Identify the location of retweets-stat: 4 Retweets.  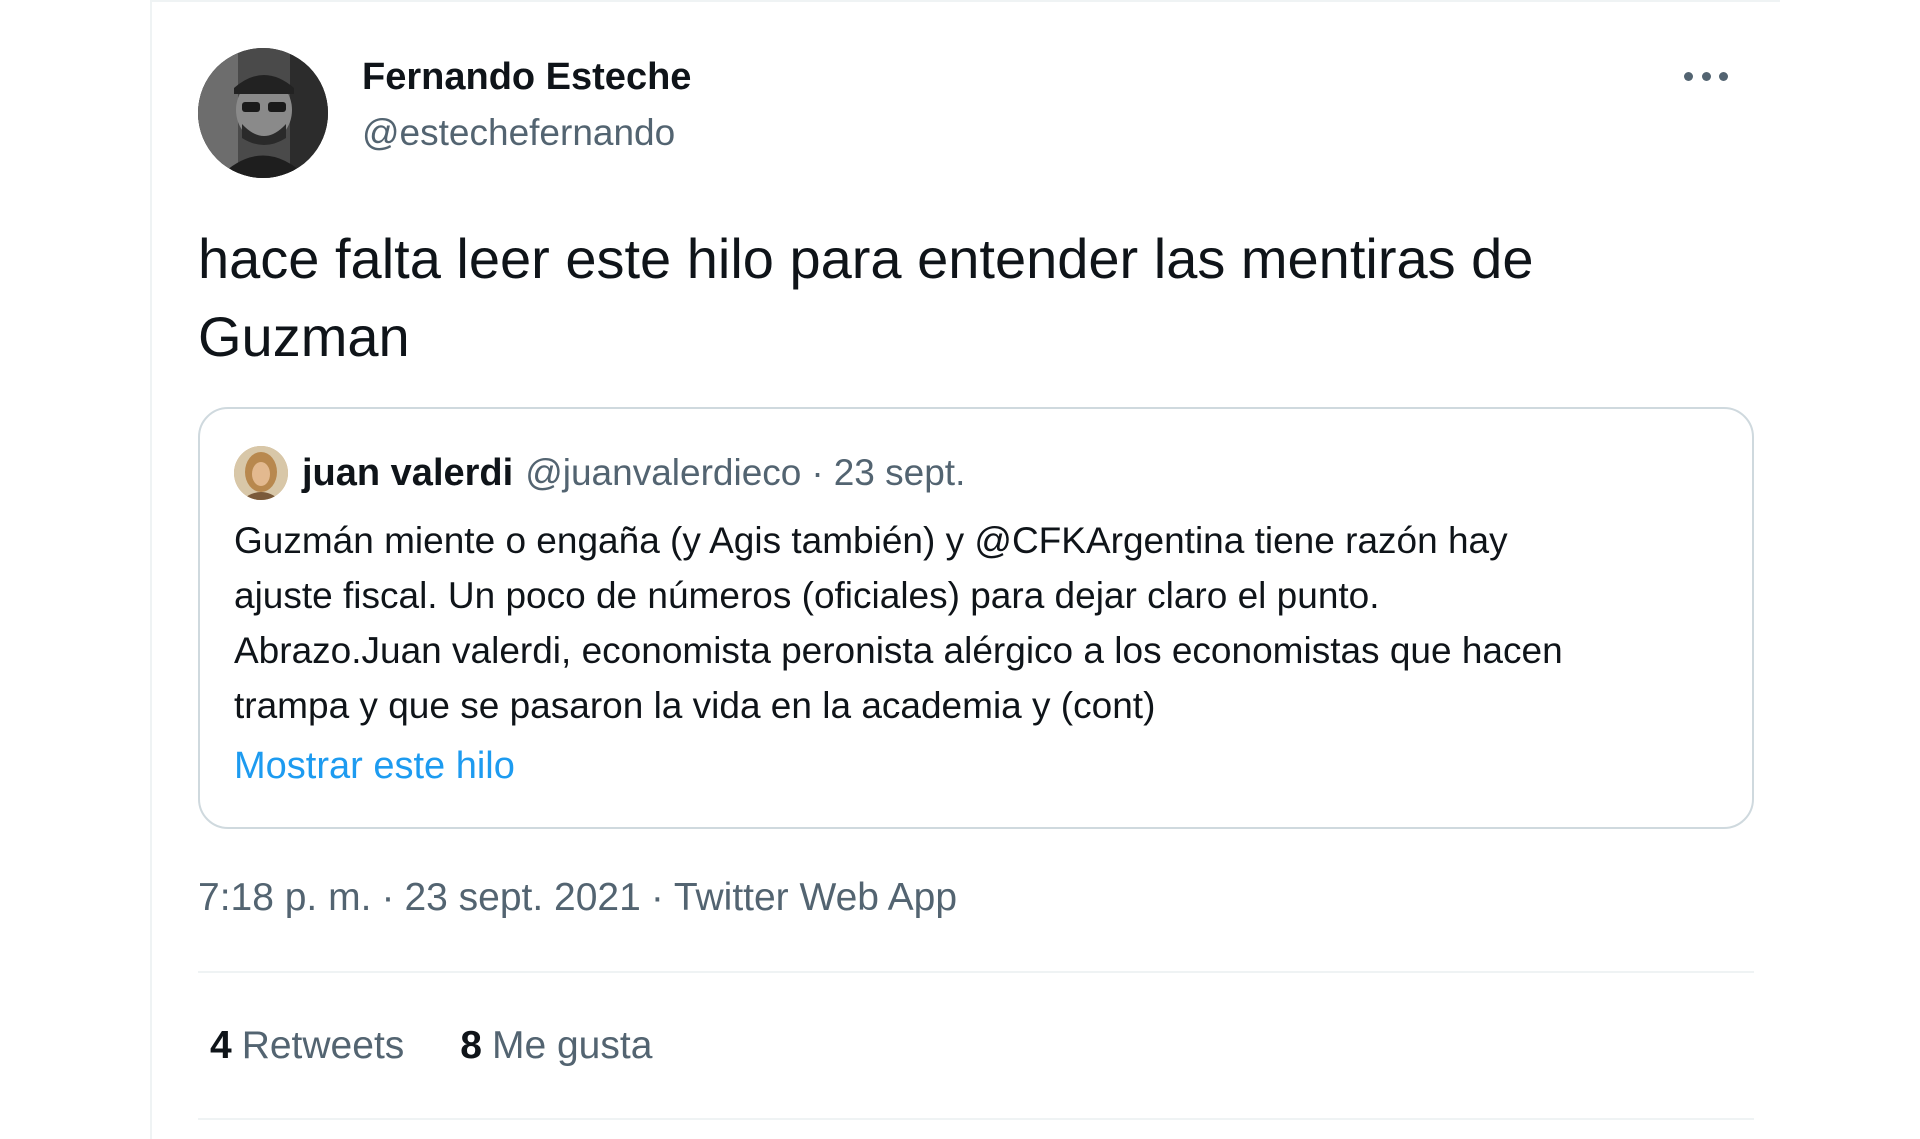
(307, 1046).